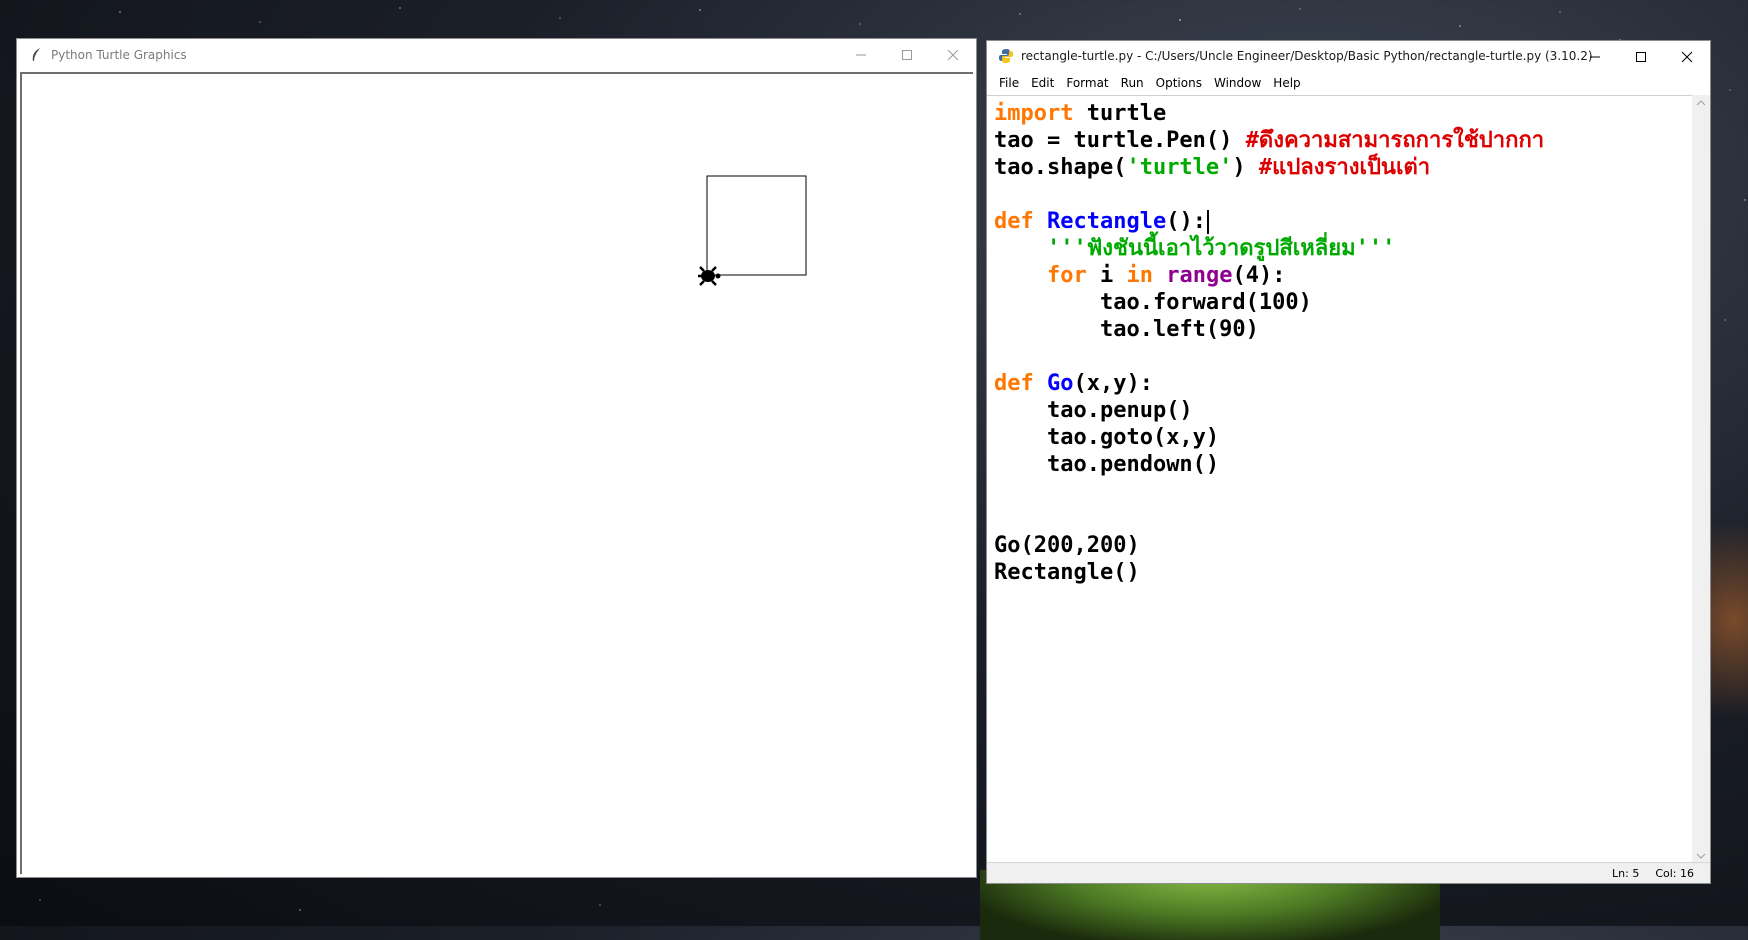 The image size is (1748, 940). I want to click on code-keyword: import, so click(1034, 113).